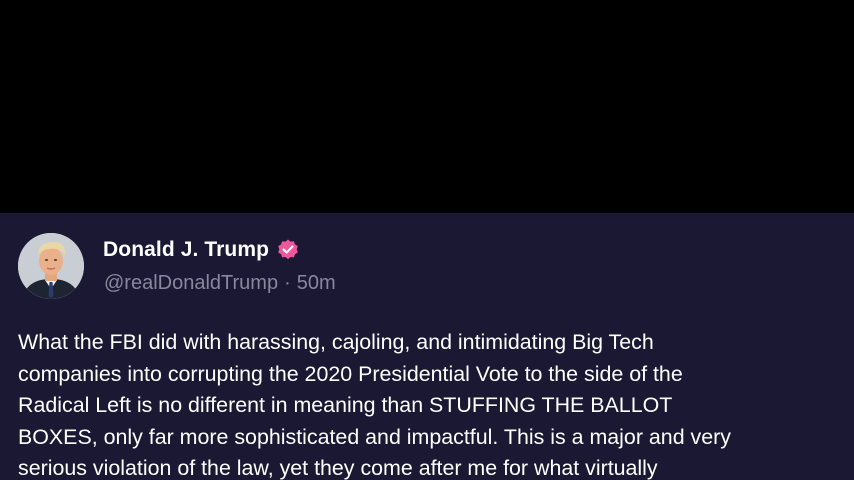 The height and width of the screenshot is (480, 854). I want to click on avatar-photo-icon, so click(51, 266).